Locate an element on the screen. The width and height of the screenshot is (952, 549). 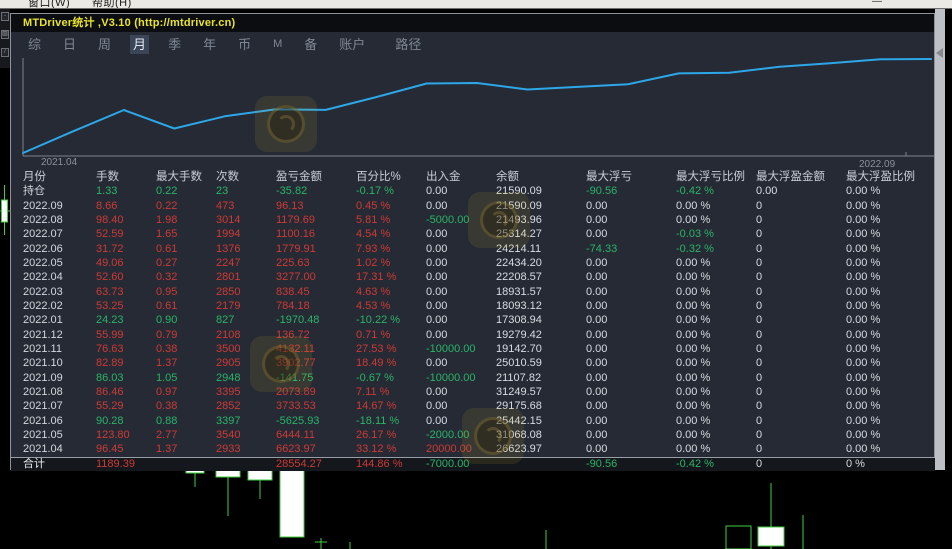
minimize-icon: — is located at coordinates (877, 3).